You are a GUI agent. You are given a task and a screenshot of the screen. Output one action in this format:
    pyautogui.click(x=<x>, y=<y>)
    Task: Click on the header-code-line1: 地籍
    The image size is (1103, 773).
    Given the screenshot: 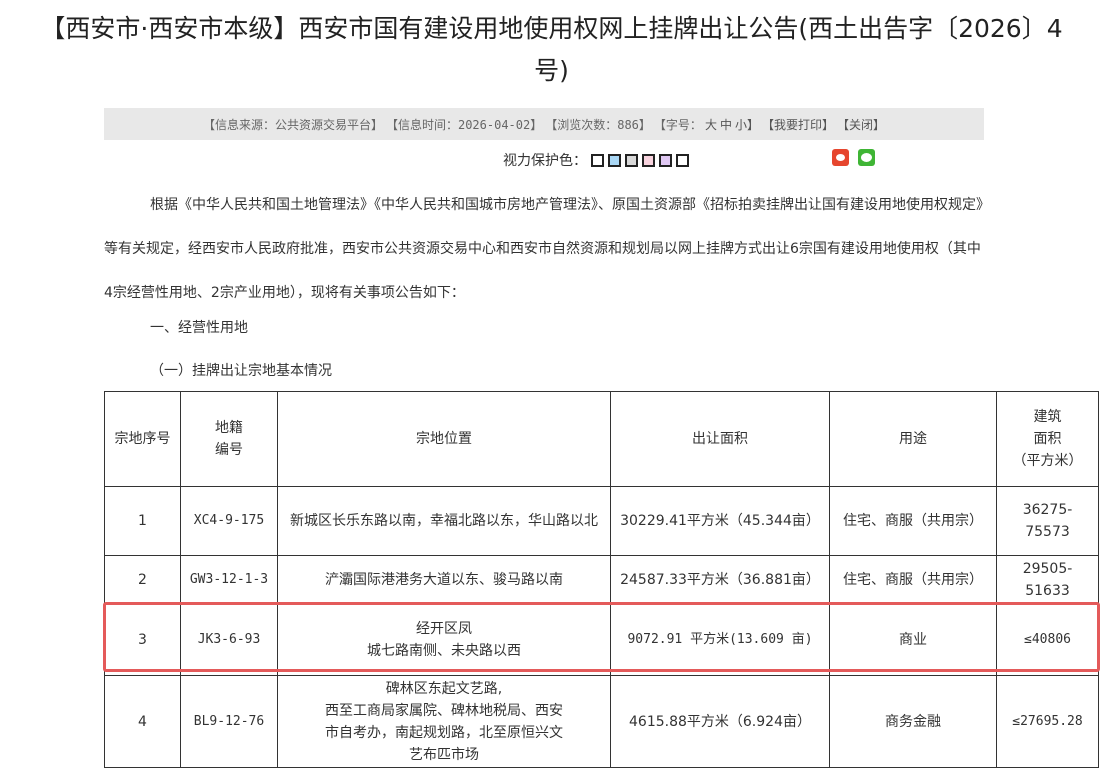 What is the action you would take?
    pyautogui.click(x=229, y=428)
    